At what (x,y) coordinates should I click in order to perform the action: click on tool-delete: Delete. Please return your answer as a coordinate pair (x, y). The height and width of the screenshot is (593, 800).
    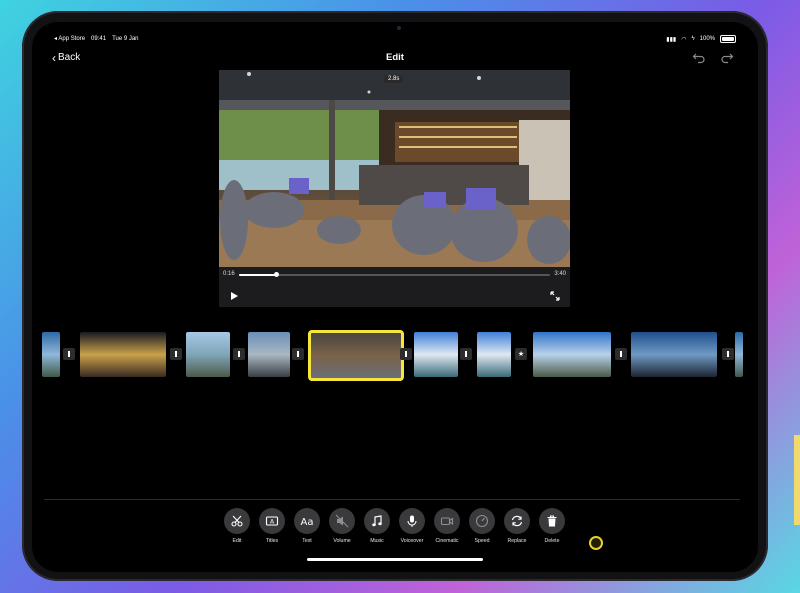
    Looking at the image, I should click on (552, 526).